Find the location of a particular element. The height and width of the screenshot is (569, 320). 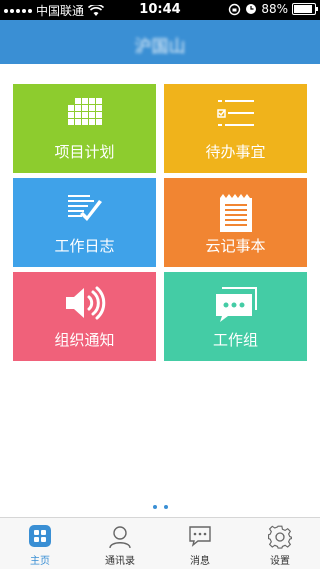

grid-icon is located at coordinates (84, 111).